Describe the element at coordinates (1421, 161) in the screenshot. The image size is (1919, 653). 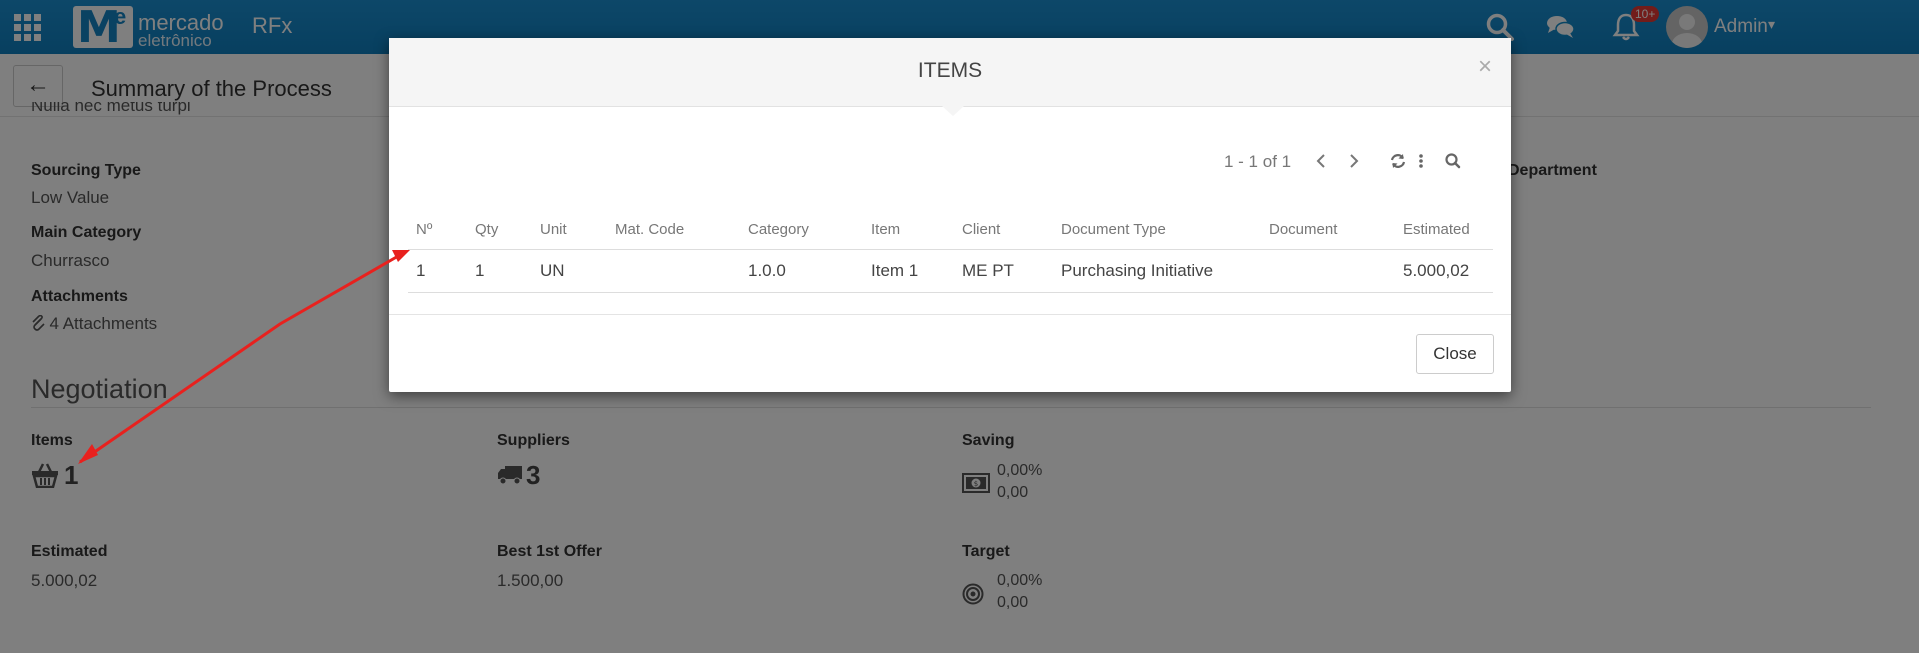
I see `more-vertical-icon` at that location.